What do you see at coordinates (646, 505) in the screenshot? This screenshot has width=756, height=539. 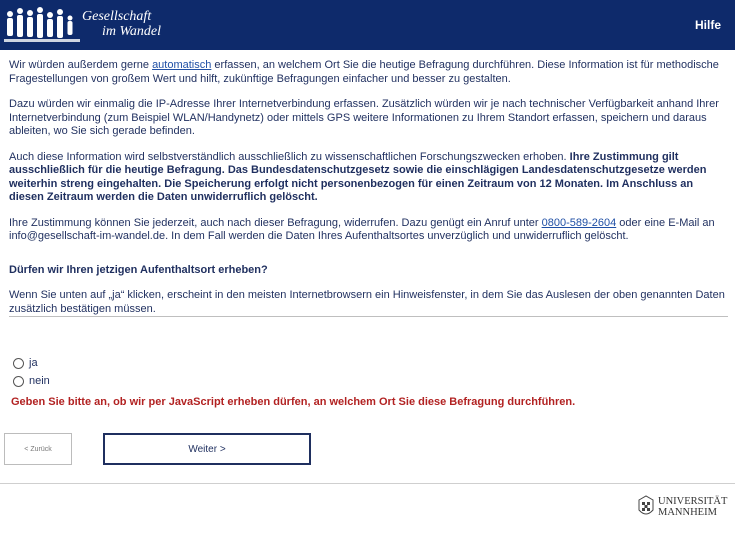 I see `university-seal-icon` at bounding box center [646, 505].